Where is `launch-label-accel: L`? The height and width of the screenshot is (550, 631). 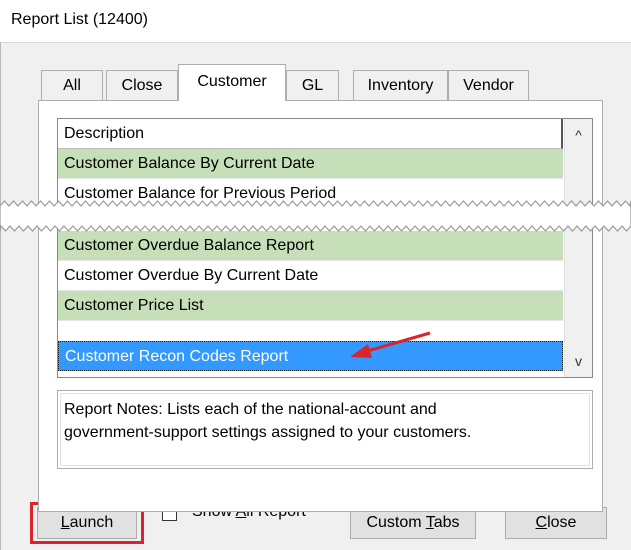 launch-label-accel: L is located at coordinates (65, 522).